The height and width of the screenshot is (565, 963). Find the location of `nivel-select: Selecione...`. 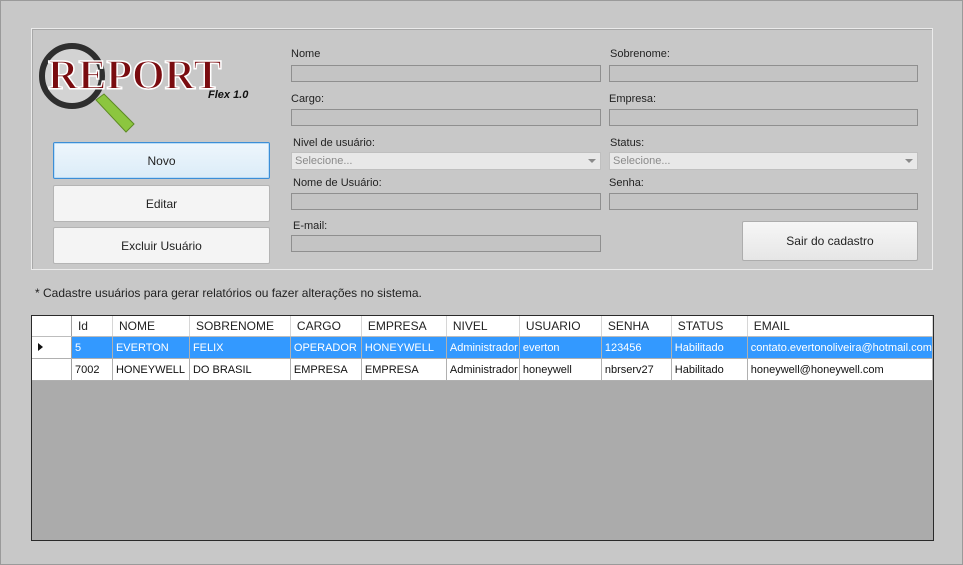

nivel-select: Selecione... is located at coordinates (446, 161).